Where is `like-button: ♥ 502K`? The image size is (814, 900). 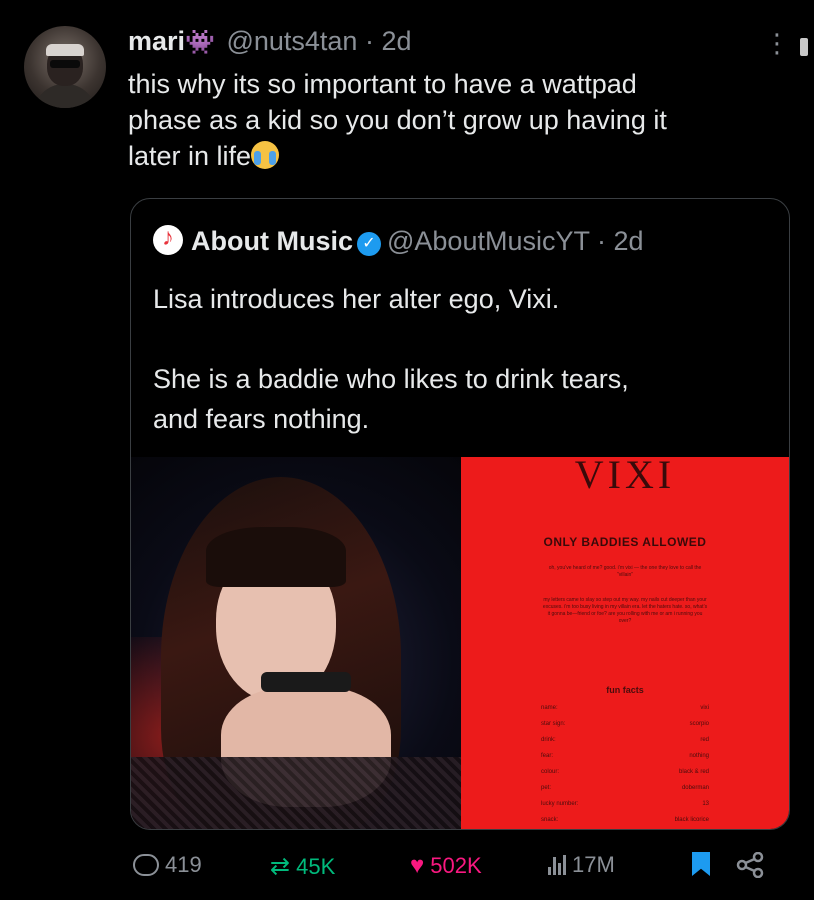
like-button: ♥ 502K is located at coordinates (446, 866).